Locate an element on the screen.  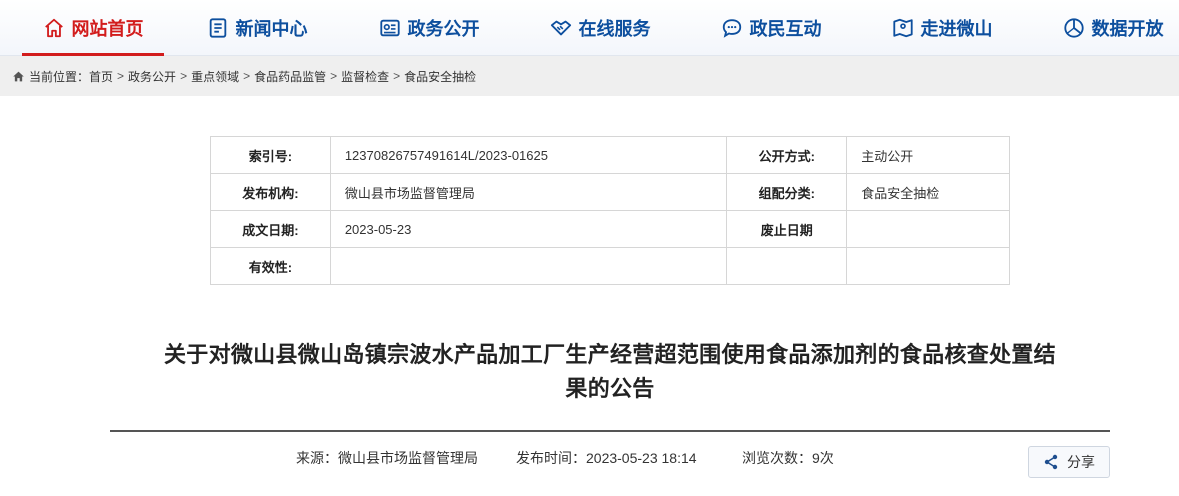
index-label: 索引号: is located at coordinates (270, 155).